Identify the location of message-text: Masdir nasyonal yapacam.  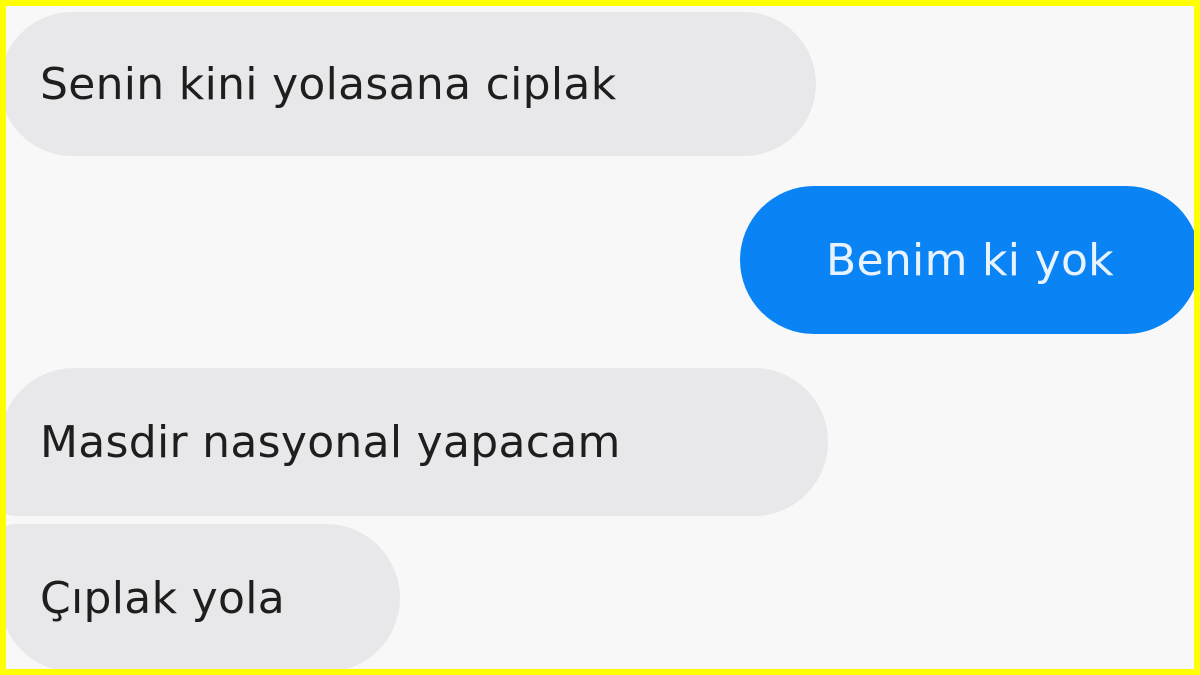
(330, 442).